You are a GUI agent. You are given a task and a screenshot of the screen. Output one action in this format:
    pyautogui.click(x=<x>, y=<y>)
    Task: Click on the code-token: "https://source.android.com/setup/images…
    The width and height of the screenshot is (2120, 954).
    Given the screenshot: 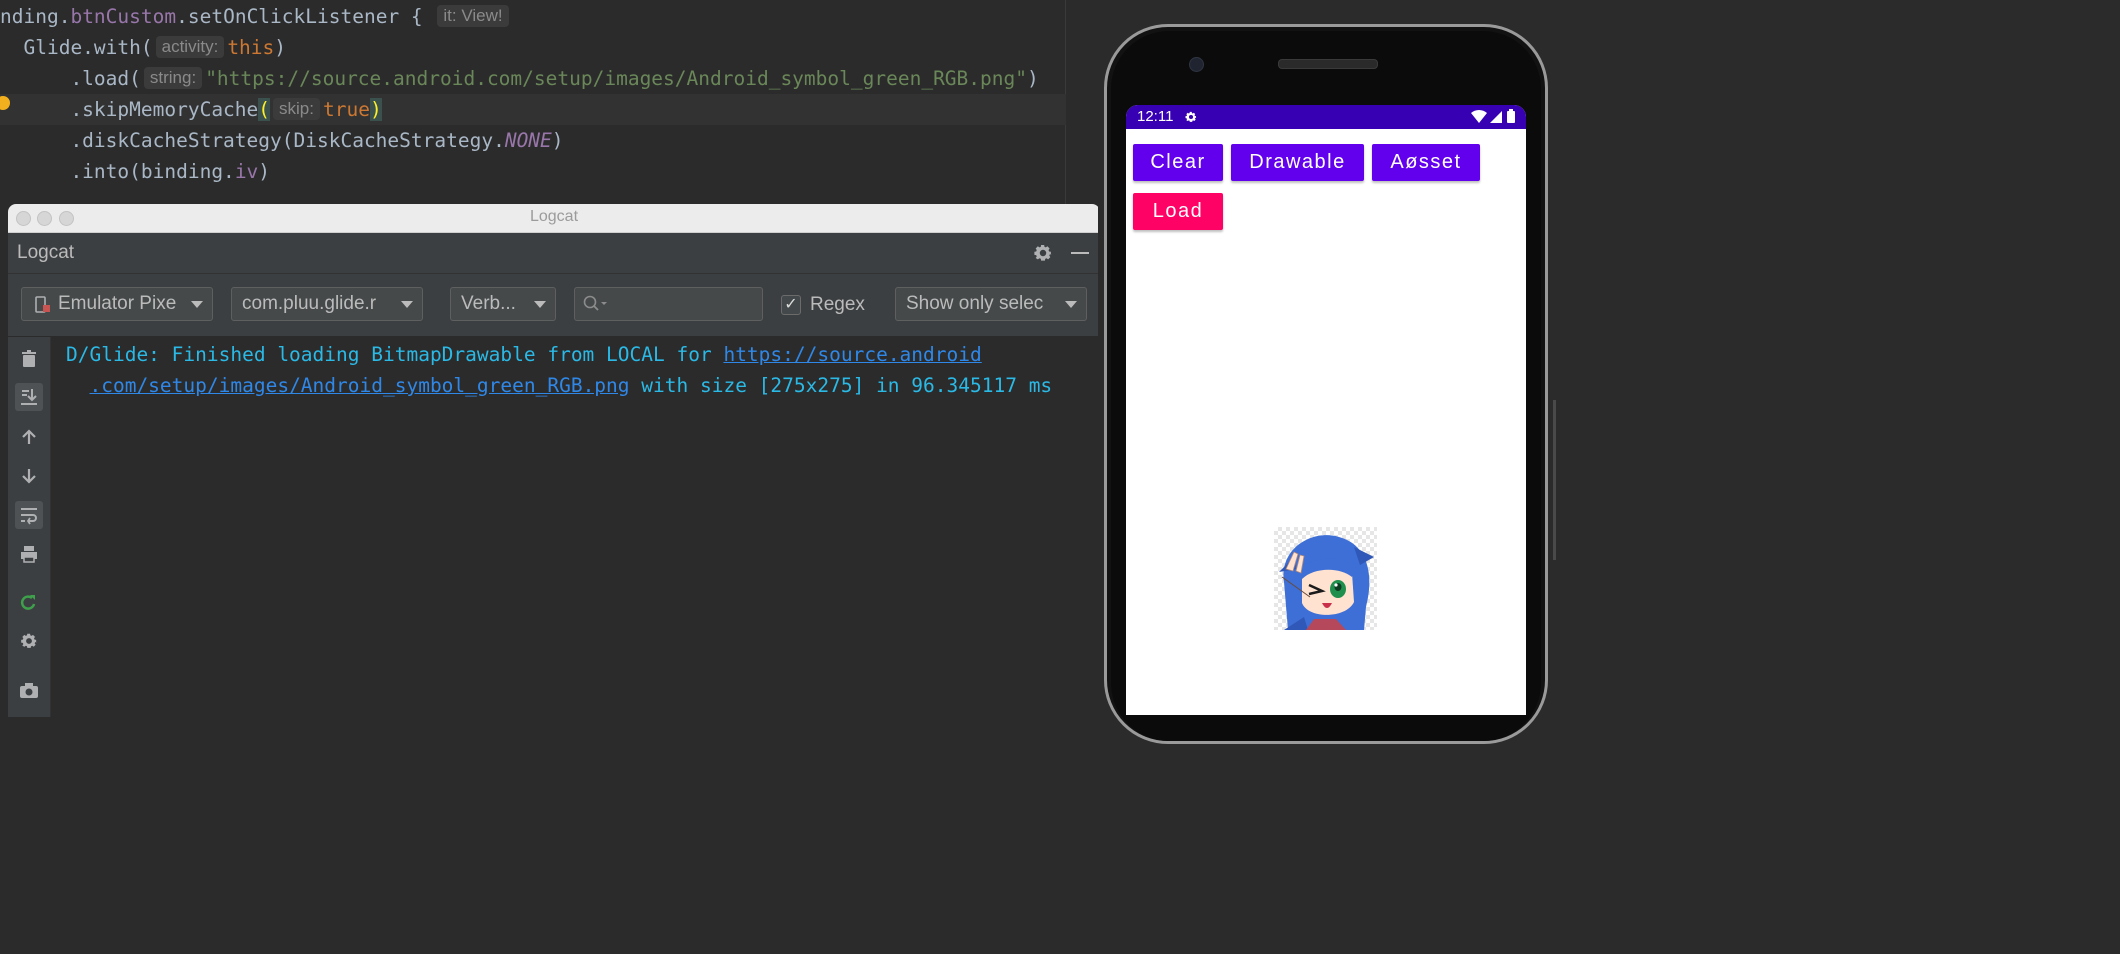 What is the action you would take?
    pyautogui.click(x=616, y=78)
    